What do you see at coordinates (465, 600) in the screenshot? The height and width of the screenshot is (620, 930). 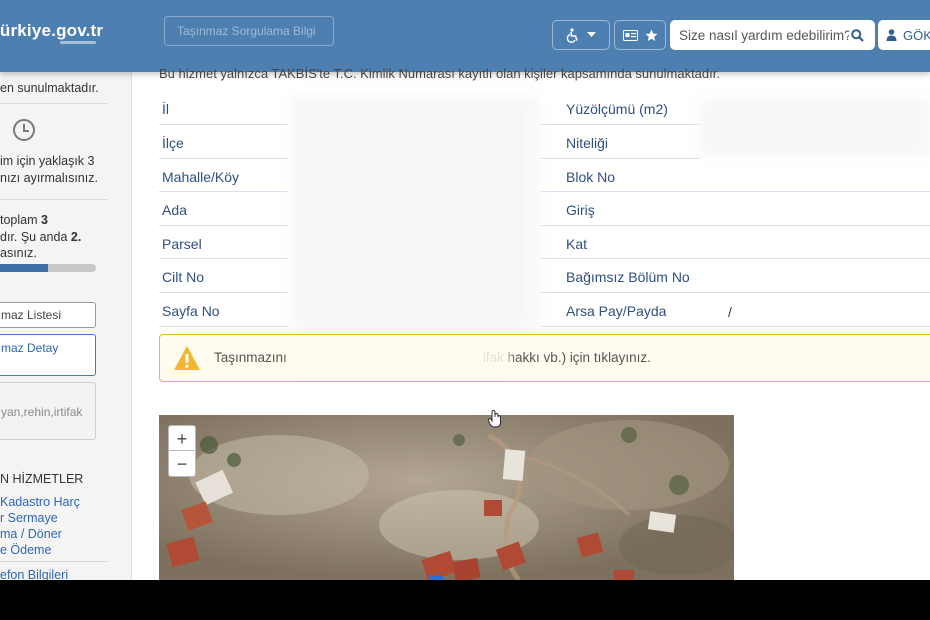 I see `letterbox-bar` at bounding box center [465, 600].